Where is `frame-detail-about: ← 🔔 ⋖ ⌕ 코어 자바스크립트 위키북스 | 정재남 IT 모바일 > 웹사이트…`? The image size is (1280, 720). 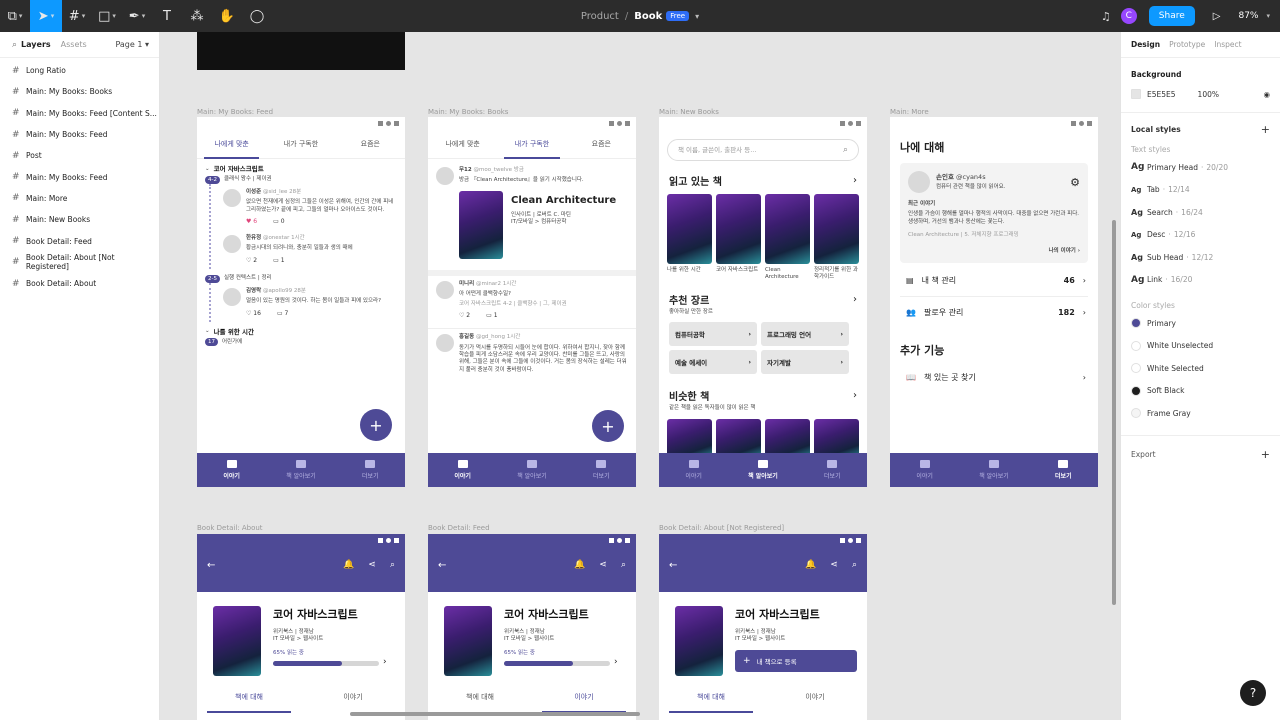 frame-detail-about: ← 🔔 ⋖ ⌕ 코어 자바스크립트 위키북스 | 정재남 IT 모바일 > 웹사이트… is located at coordinates (301, 627).